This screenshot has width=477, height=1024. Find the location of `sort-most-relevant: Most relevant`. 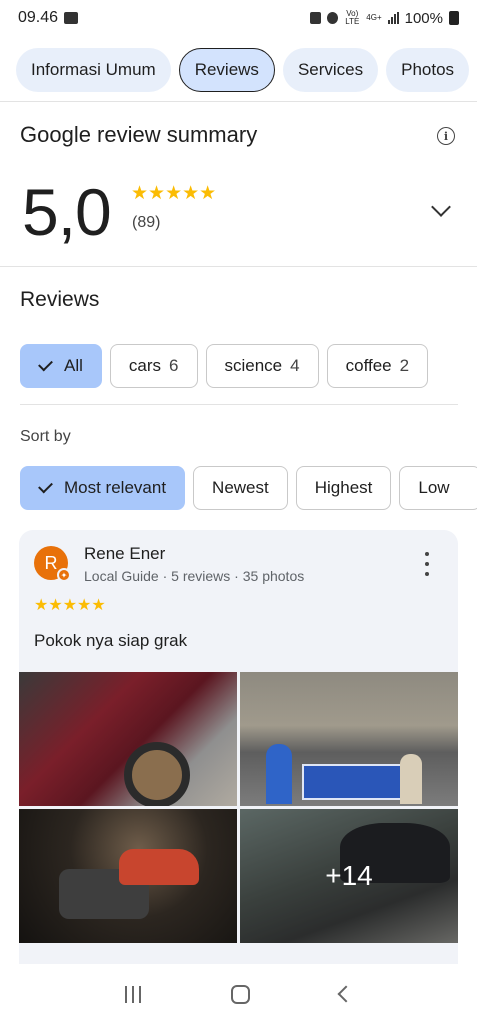

sort-most-relevant: Most relevant is located at coordinates (103, 488).